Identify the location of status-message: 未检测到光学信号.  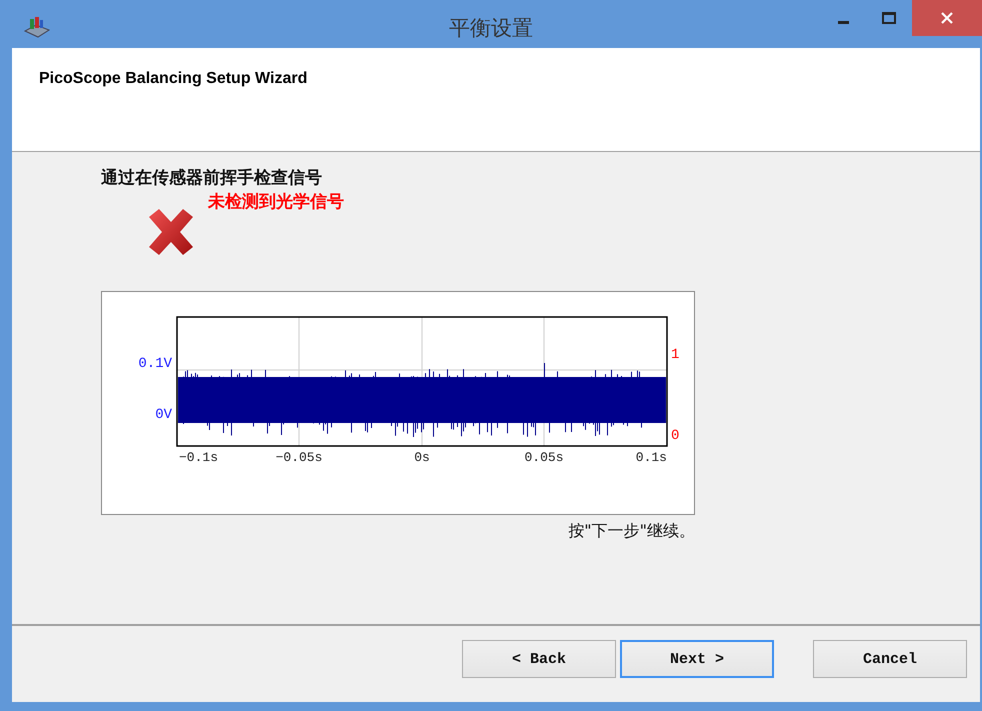
(276, 202).